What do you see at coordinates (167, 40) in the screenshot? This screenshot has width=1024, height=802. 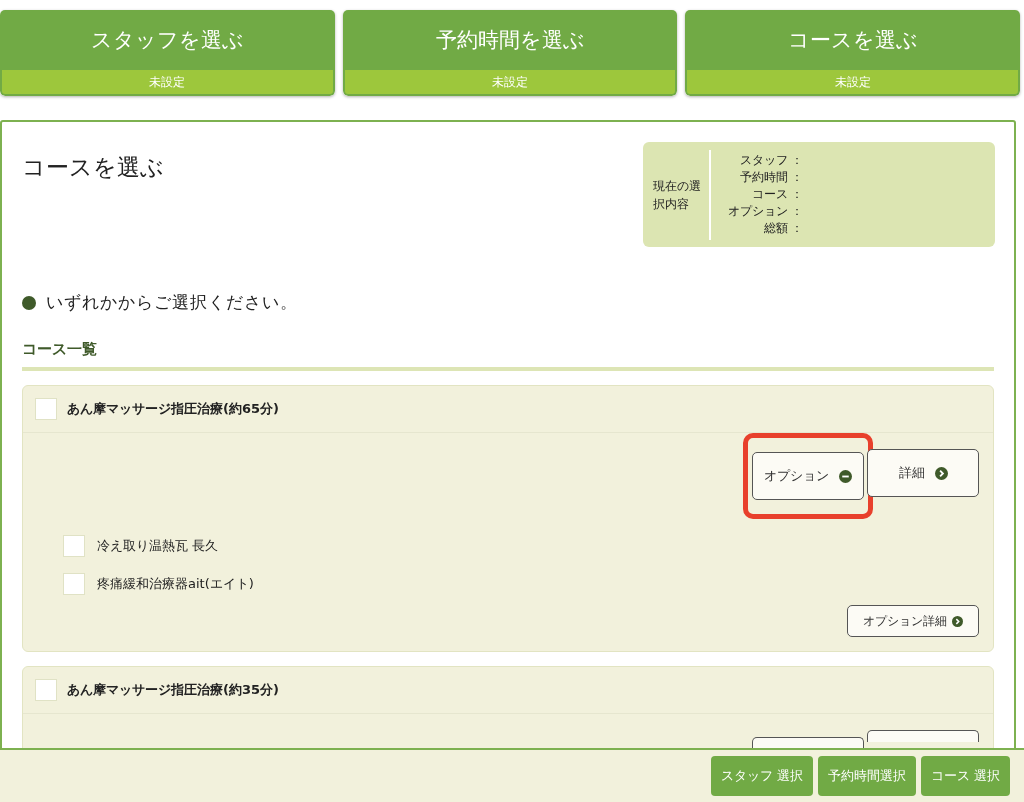 I see `step-title: スタッフを選ぶ` at bounding box center [167, 40].